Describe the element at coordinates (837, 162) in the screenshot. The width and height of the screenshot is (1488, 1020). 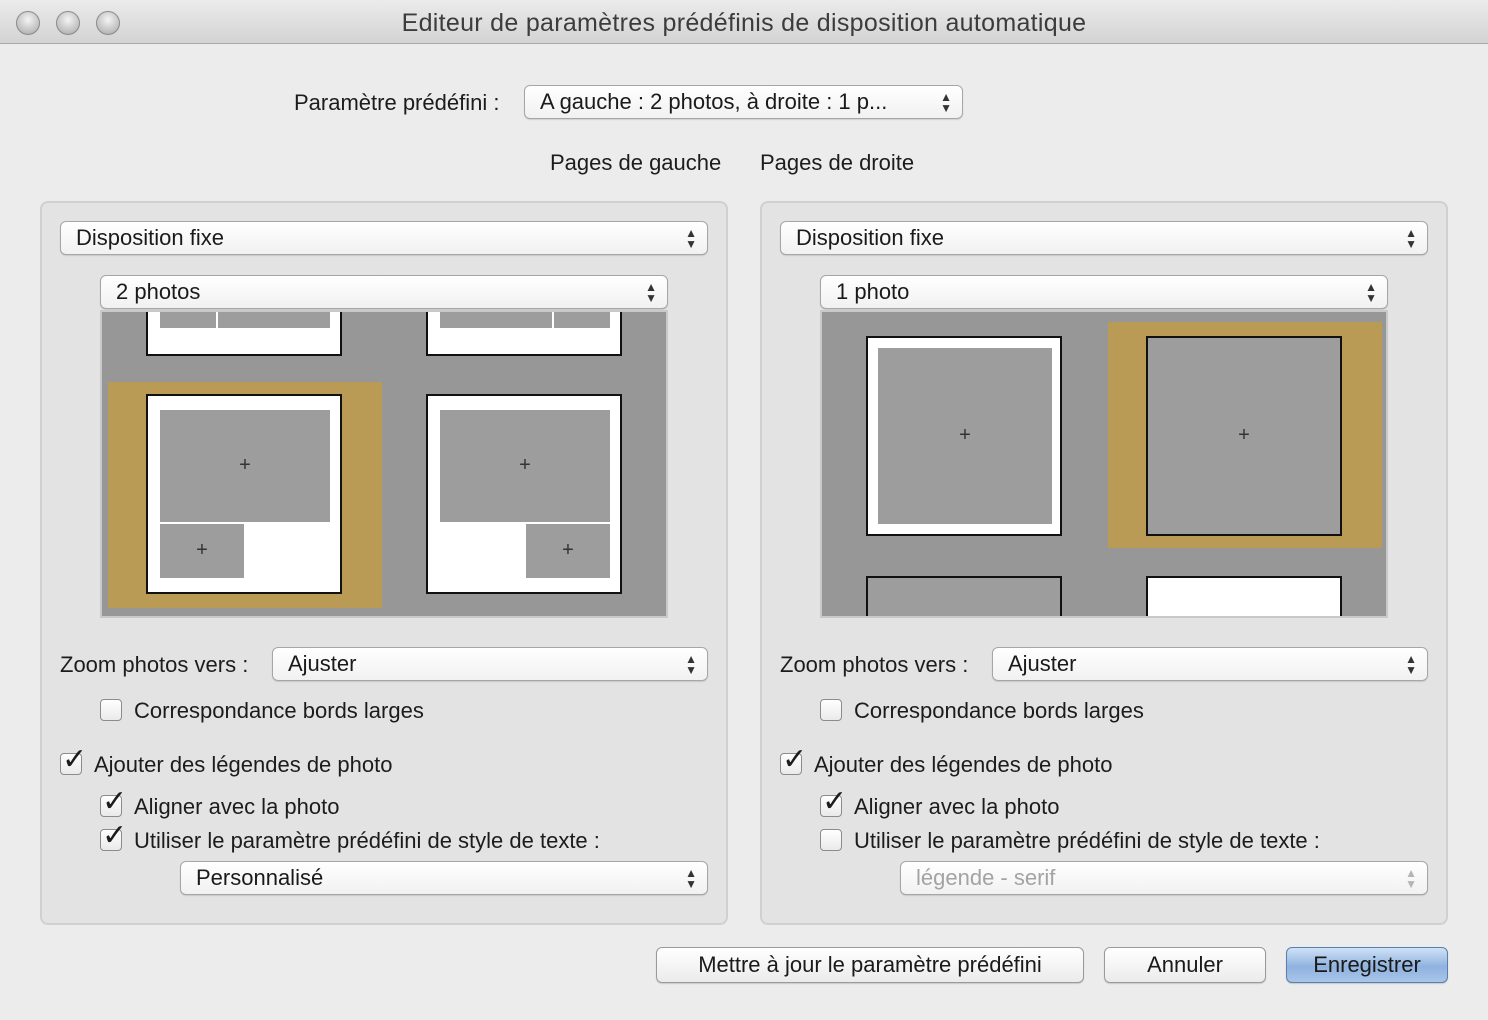
I see `right-pages-header: Pages de droite` at that location.